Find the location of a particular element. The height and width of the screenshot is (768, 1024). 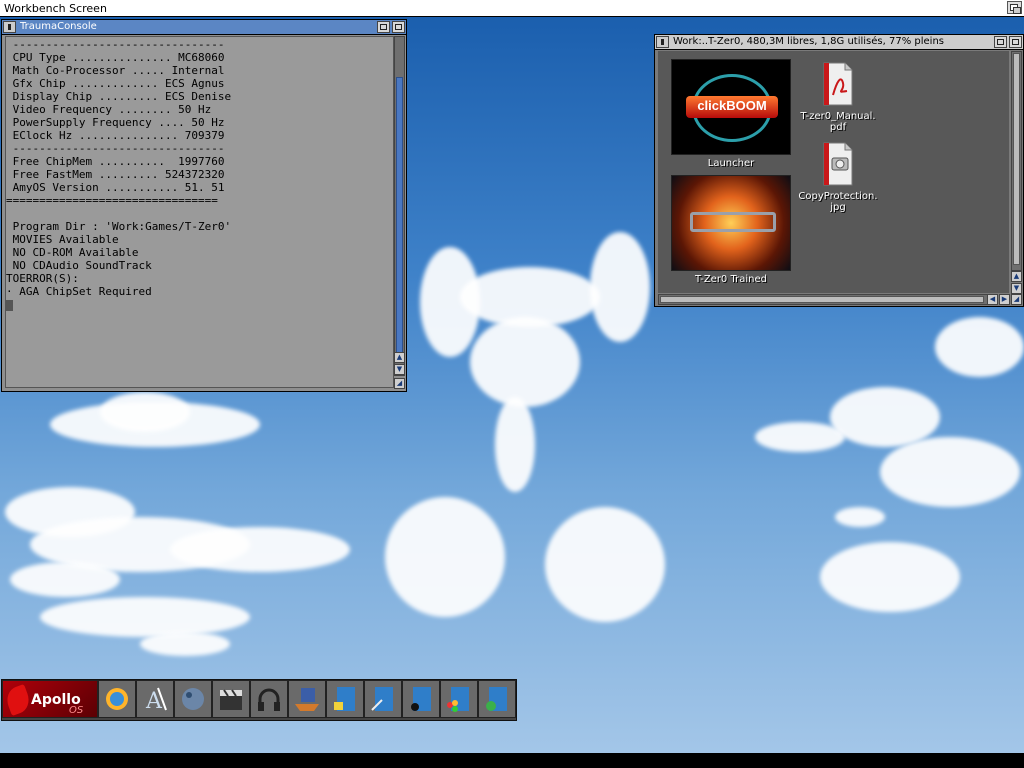

screen-bottom-border is located at coordinates (512, 760).